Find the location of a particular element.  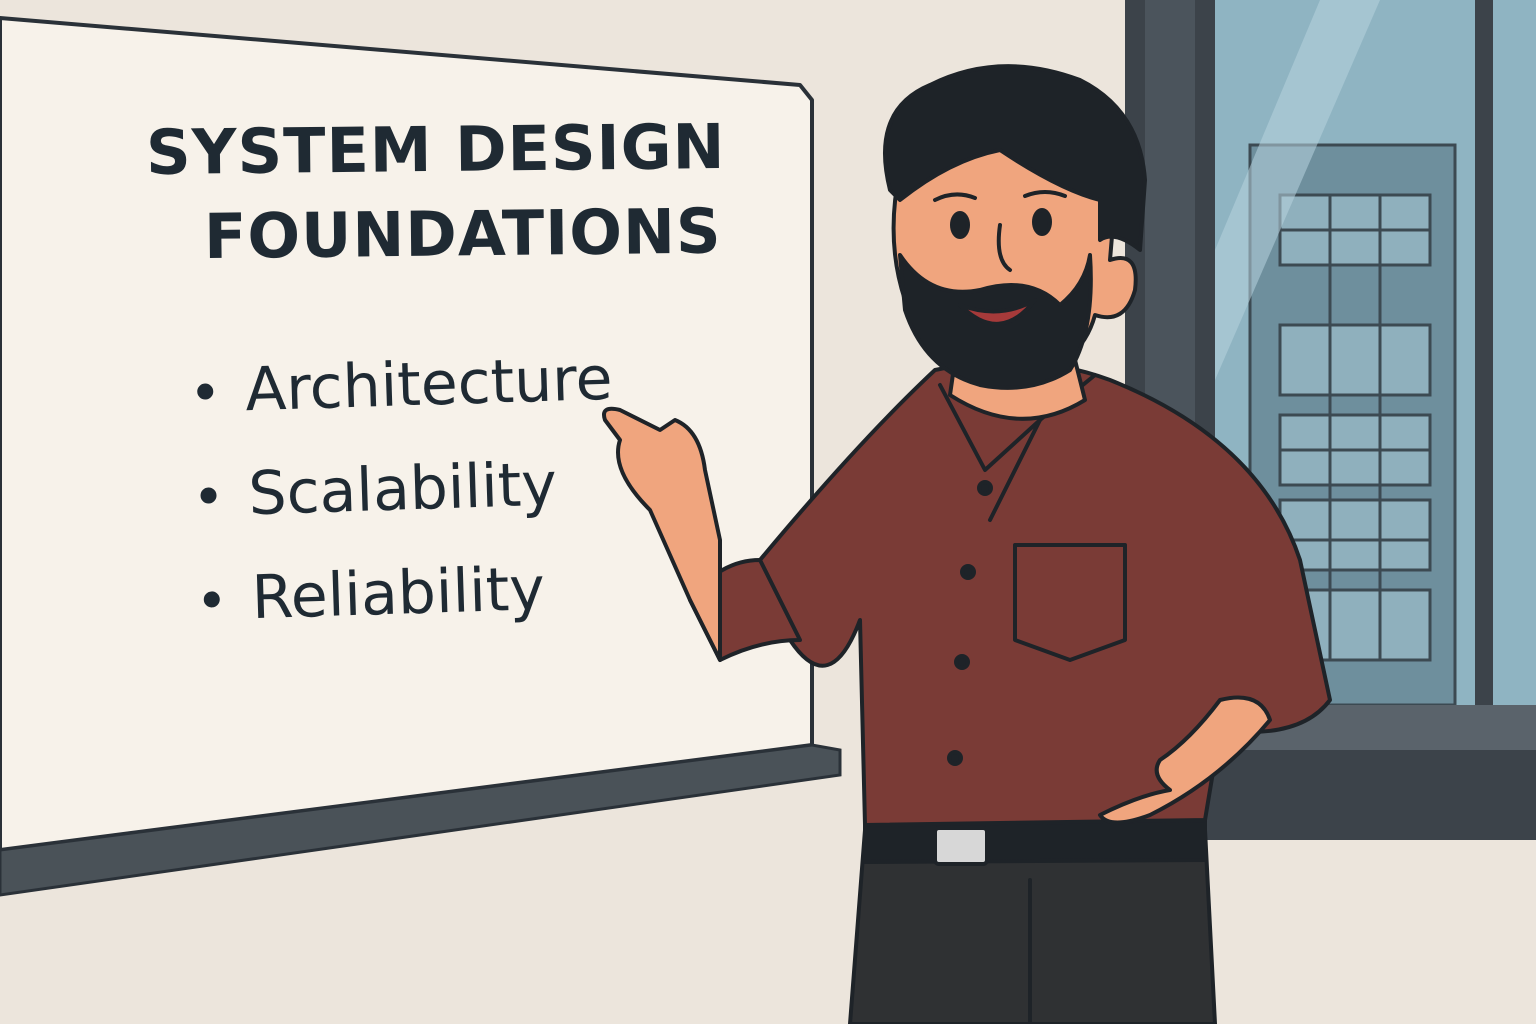

window-mullion is located at coordinates (1484, 360).